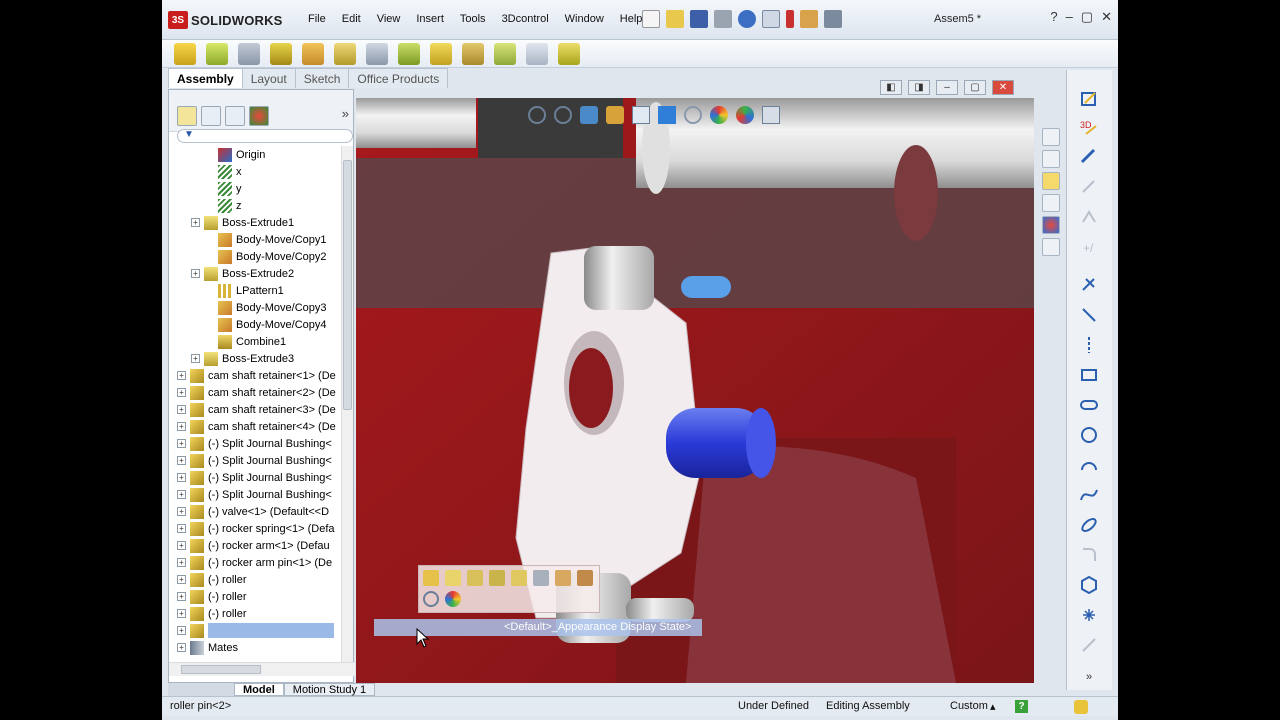 Image resolution: width=1280 pixels, height=720 pixels. Describe the element at coordinates (569, 54) in the screenshot. I see `interference-detection-icon` at that location.